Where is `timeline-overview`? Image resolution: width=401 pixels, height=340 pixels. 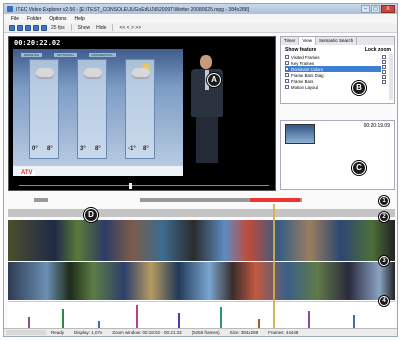
timeline-overview is located at coordinates (201, 200).